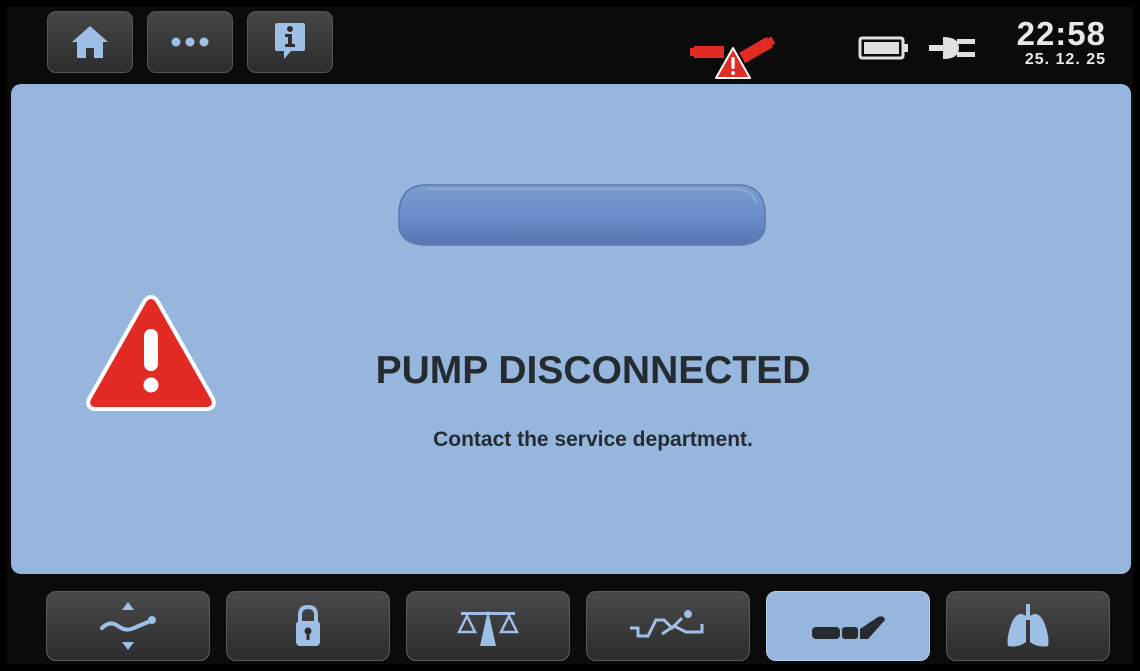  I want to click on battery-icon, so click(883, 48).